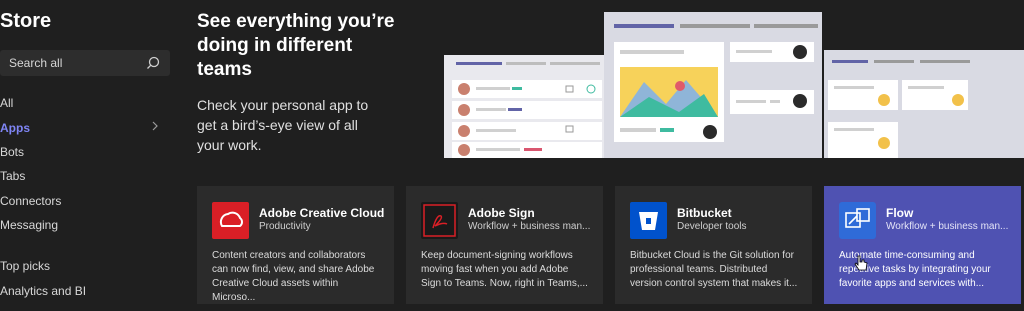 Image resolution: width=1024 pixels, height=311 pixels. Describe the element at coordinates (26, 21) in the screenshot. I see `page-title: Store` at that location.